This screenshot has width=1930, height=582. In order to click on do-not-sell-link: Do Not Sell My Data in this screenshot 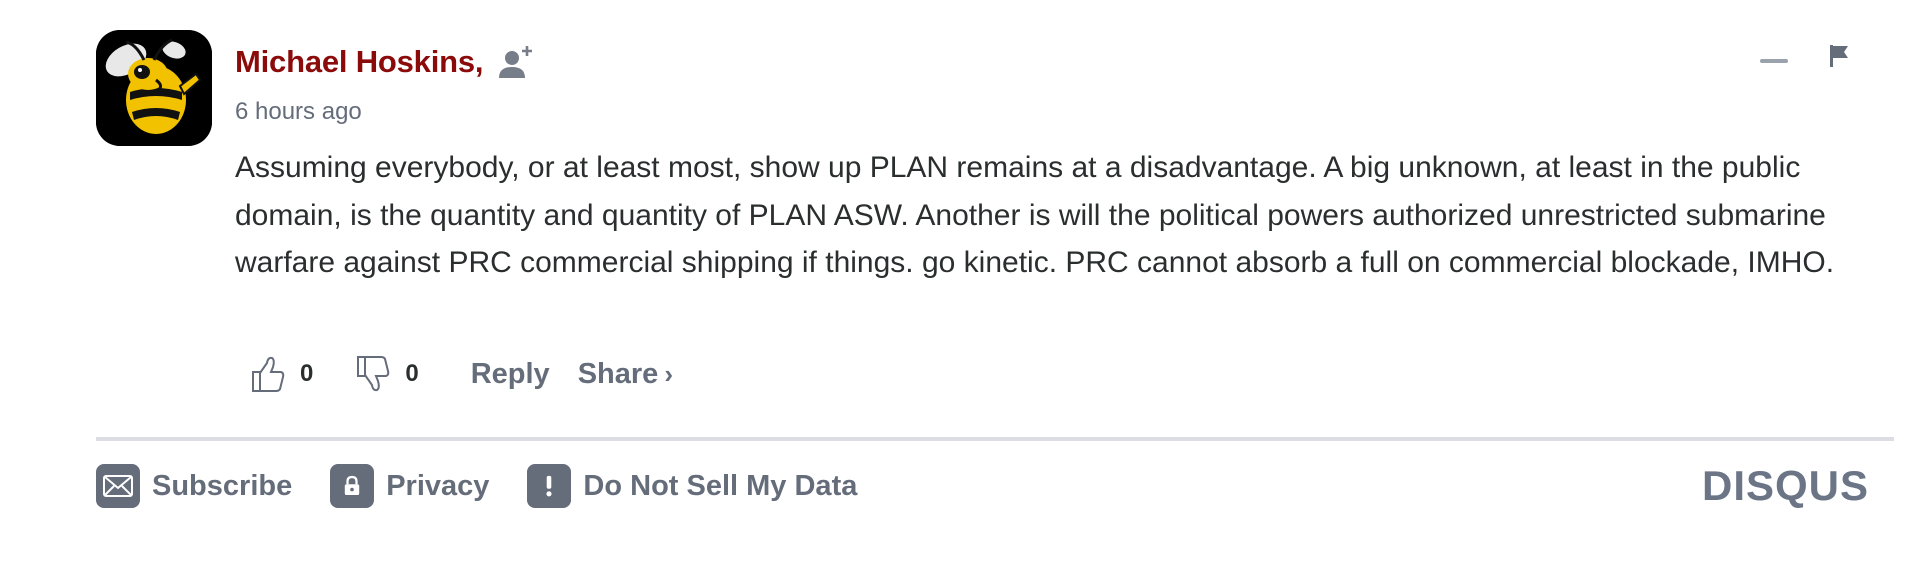, I will do `click(692, 486)`.